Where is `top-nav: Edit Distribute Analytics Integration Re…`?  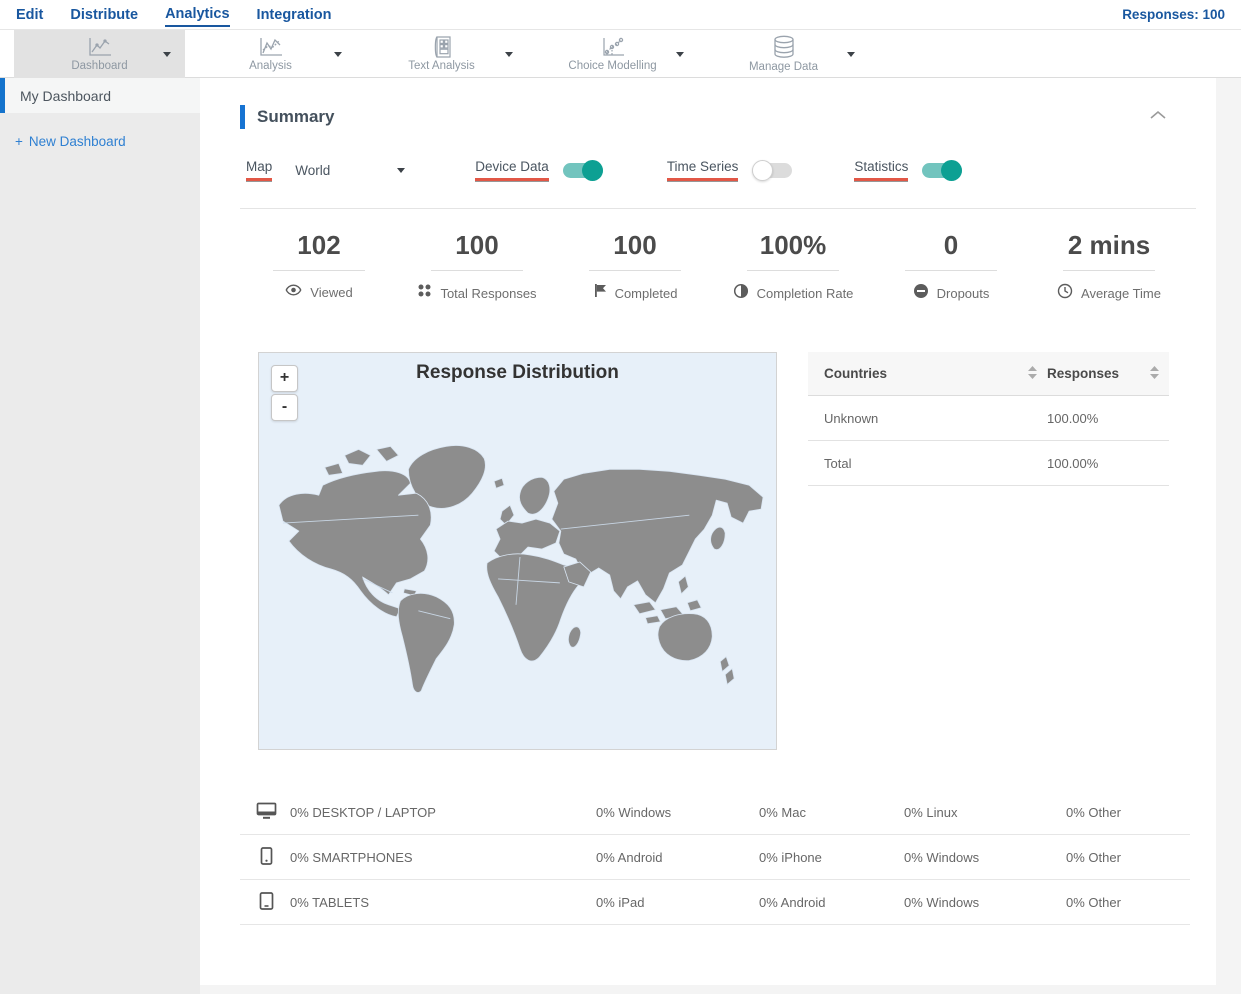 top-nav: Edit Distribute Analytics Integration Re… is located at coordinates (620, 15).